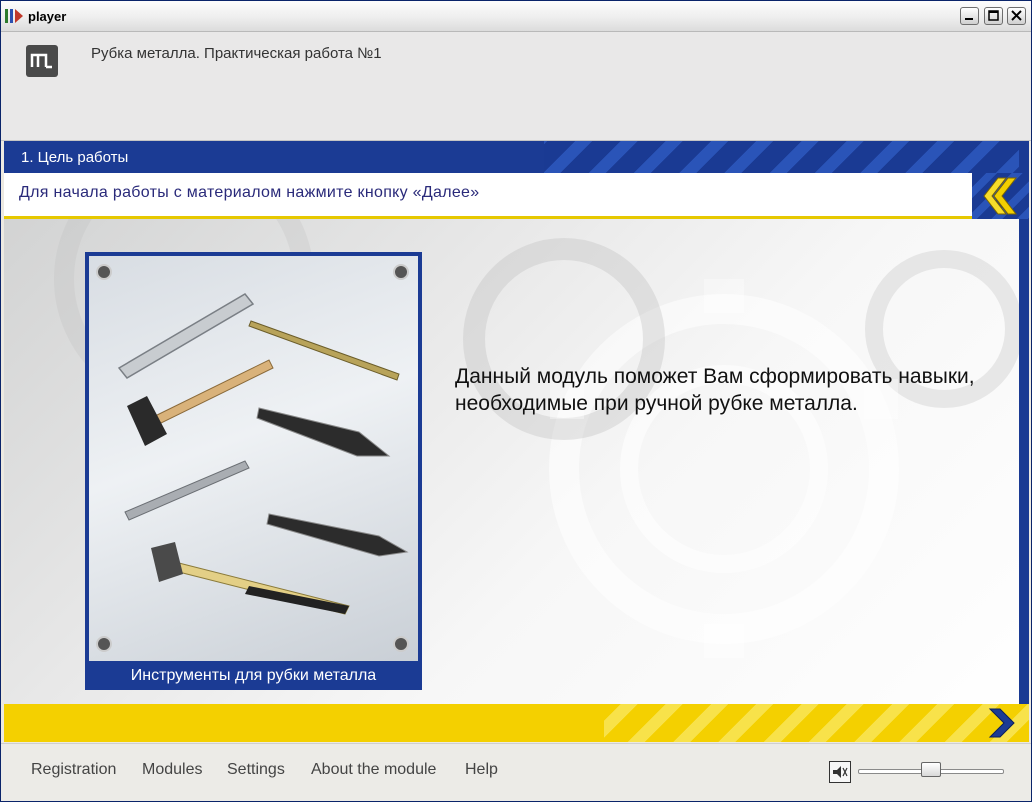 This screenshot has height=802, width=1032. I want to click on maximize-button, so click(993, 16).